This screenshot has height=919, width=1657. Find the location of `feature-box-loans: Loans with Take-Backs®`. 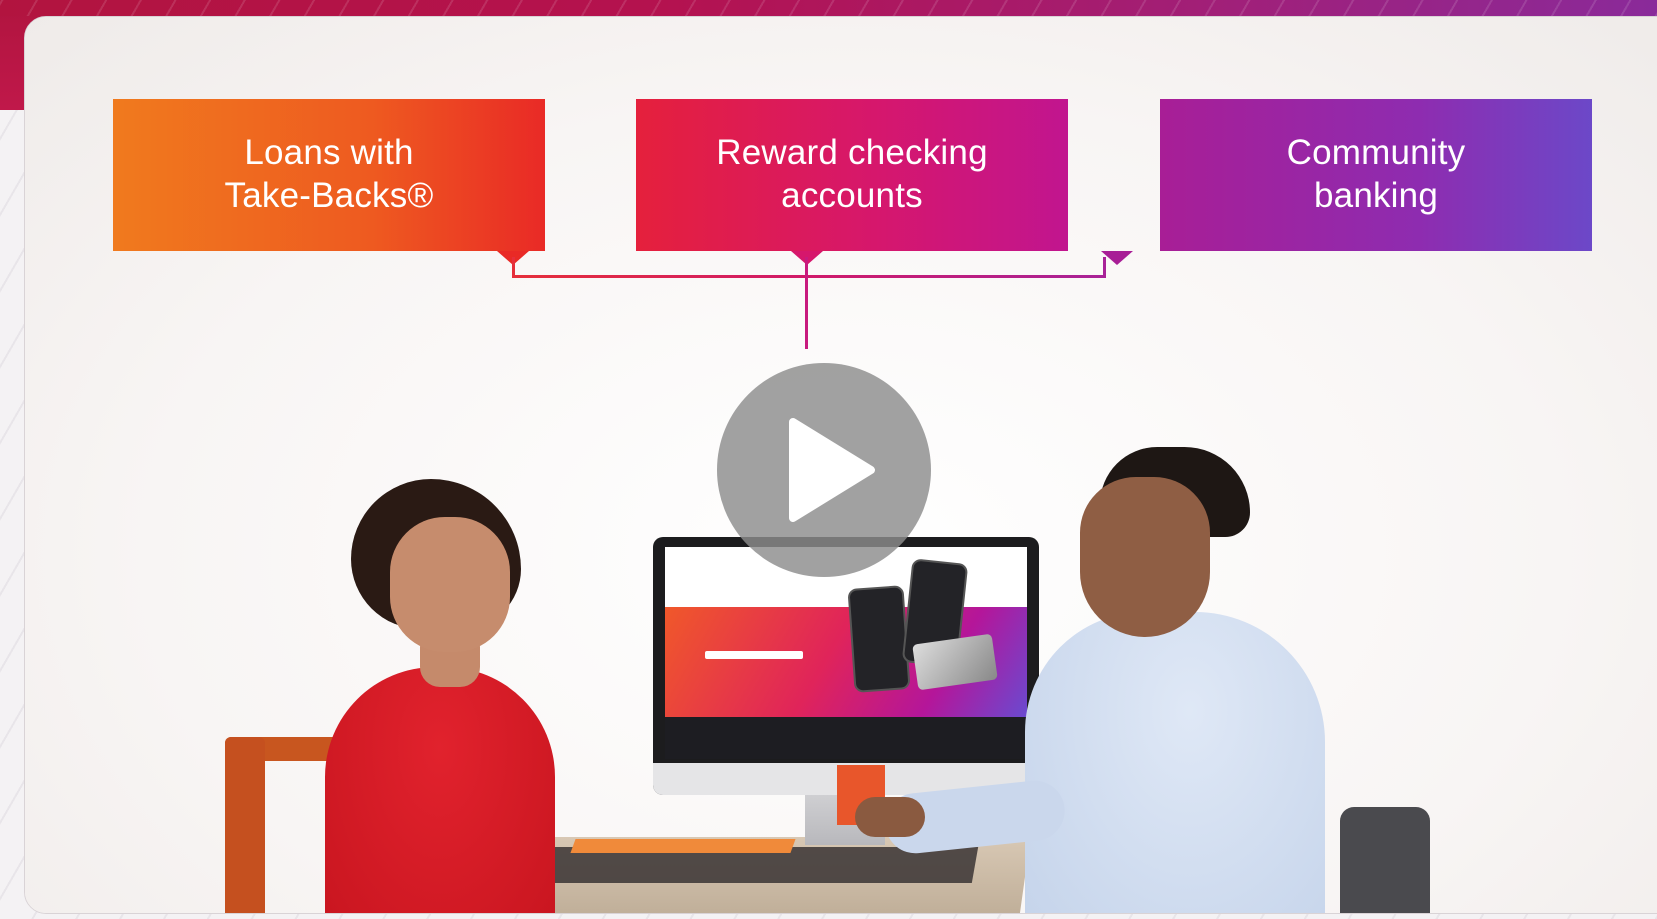

feature-box-loans: Loans with Take-Backs® is located at coordinates (329, 175).